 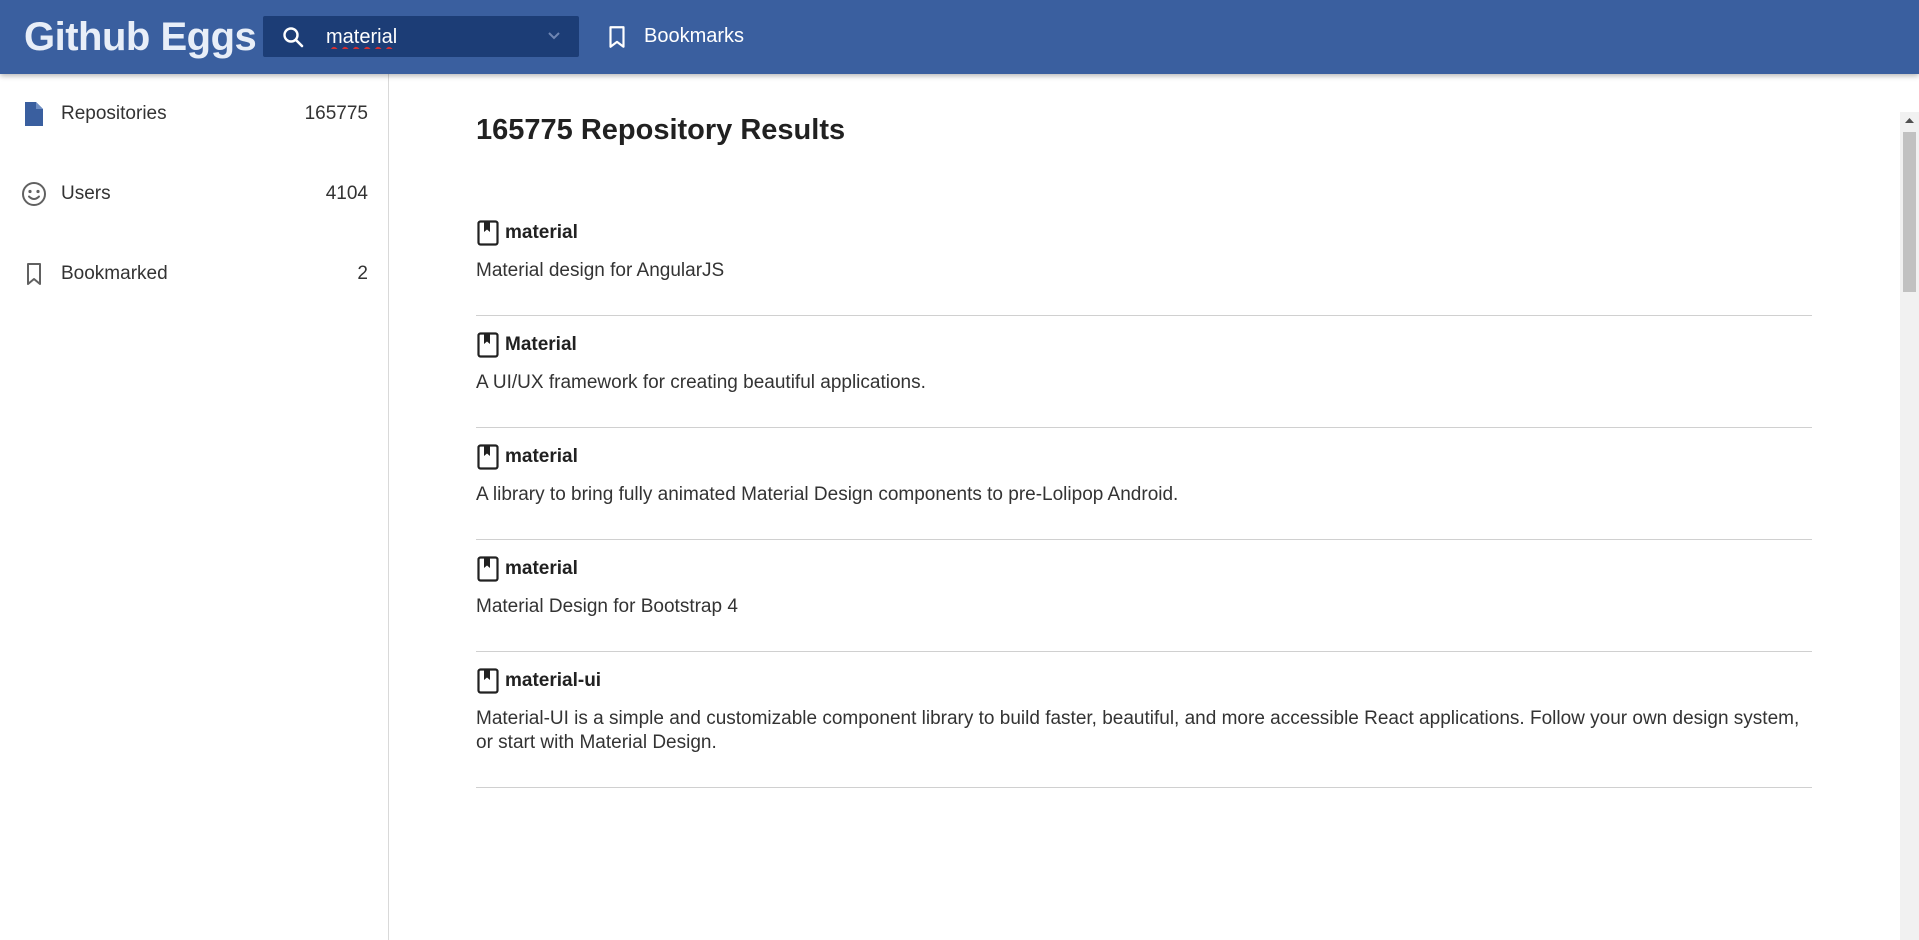 What do you see at coordinates (1909, 212) in the screenshot?
I see `scroll-thumb` at bounding box center [1909, 212].